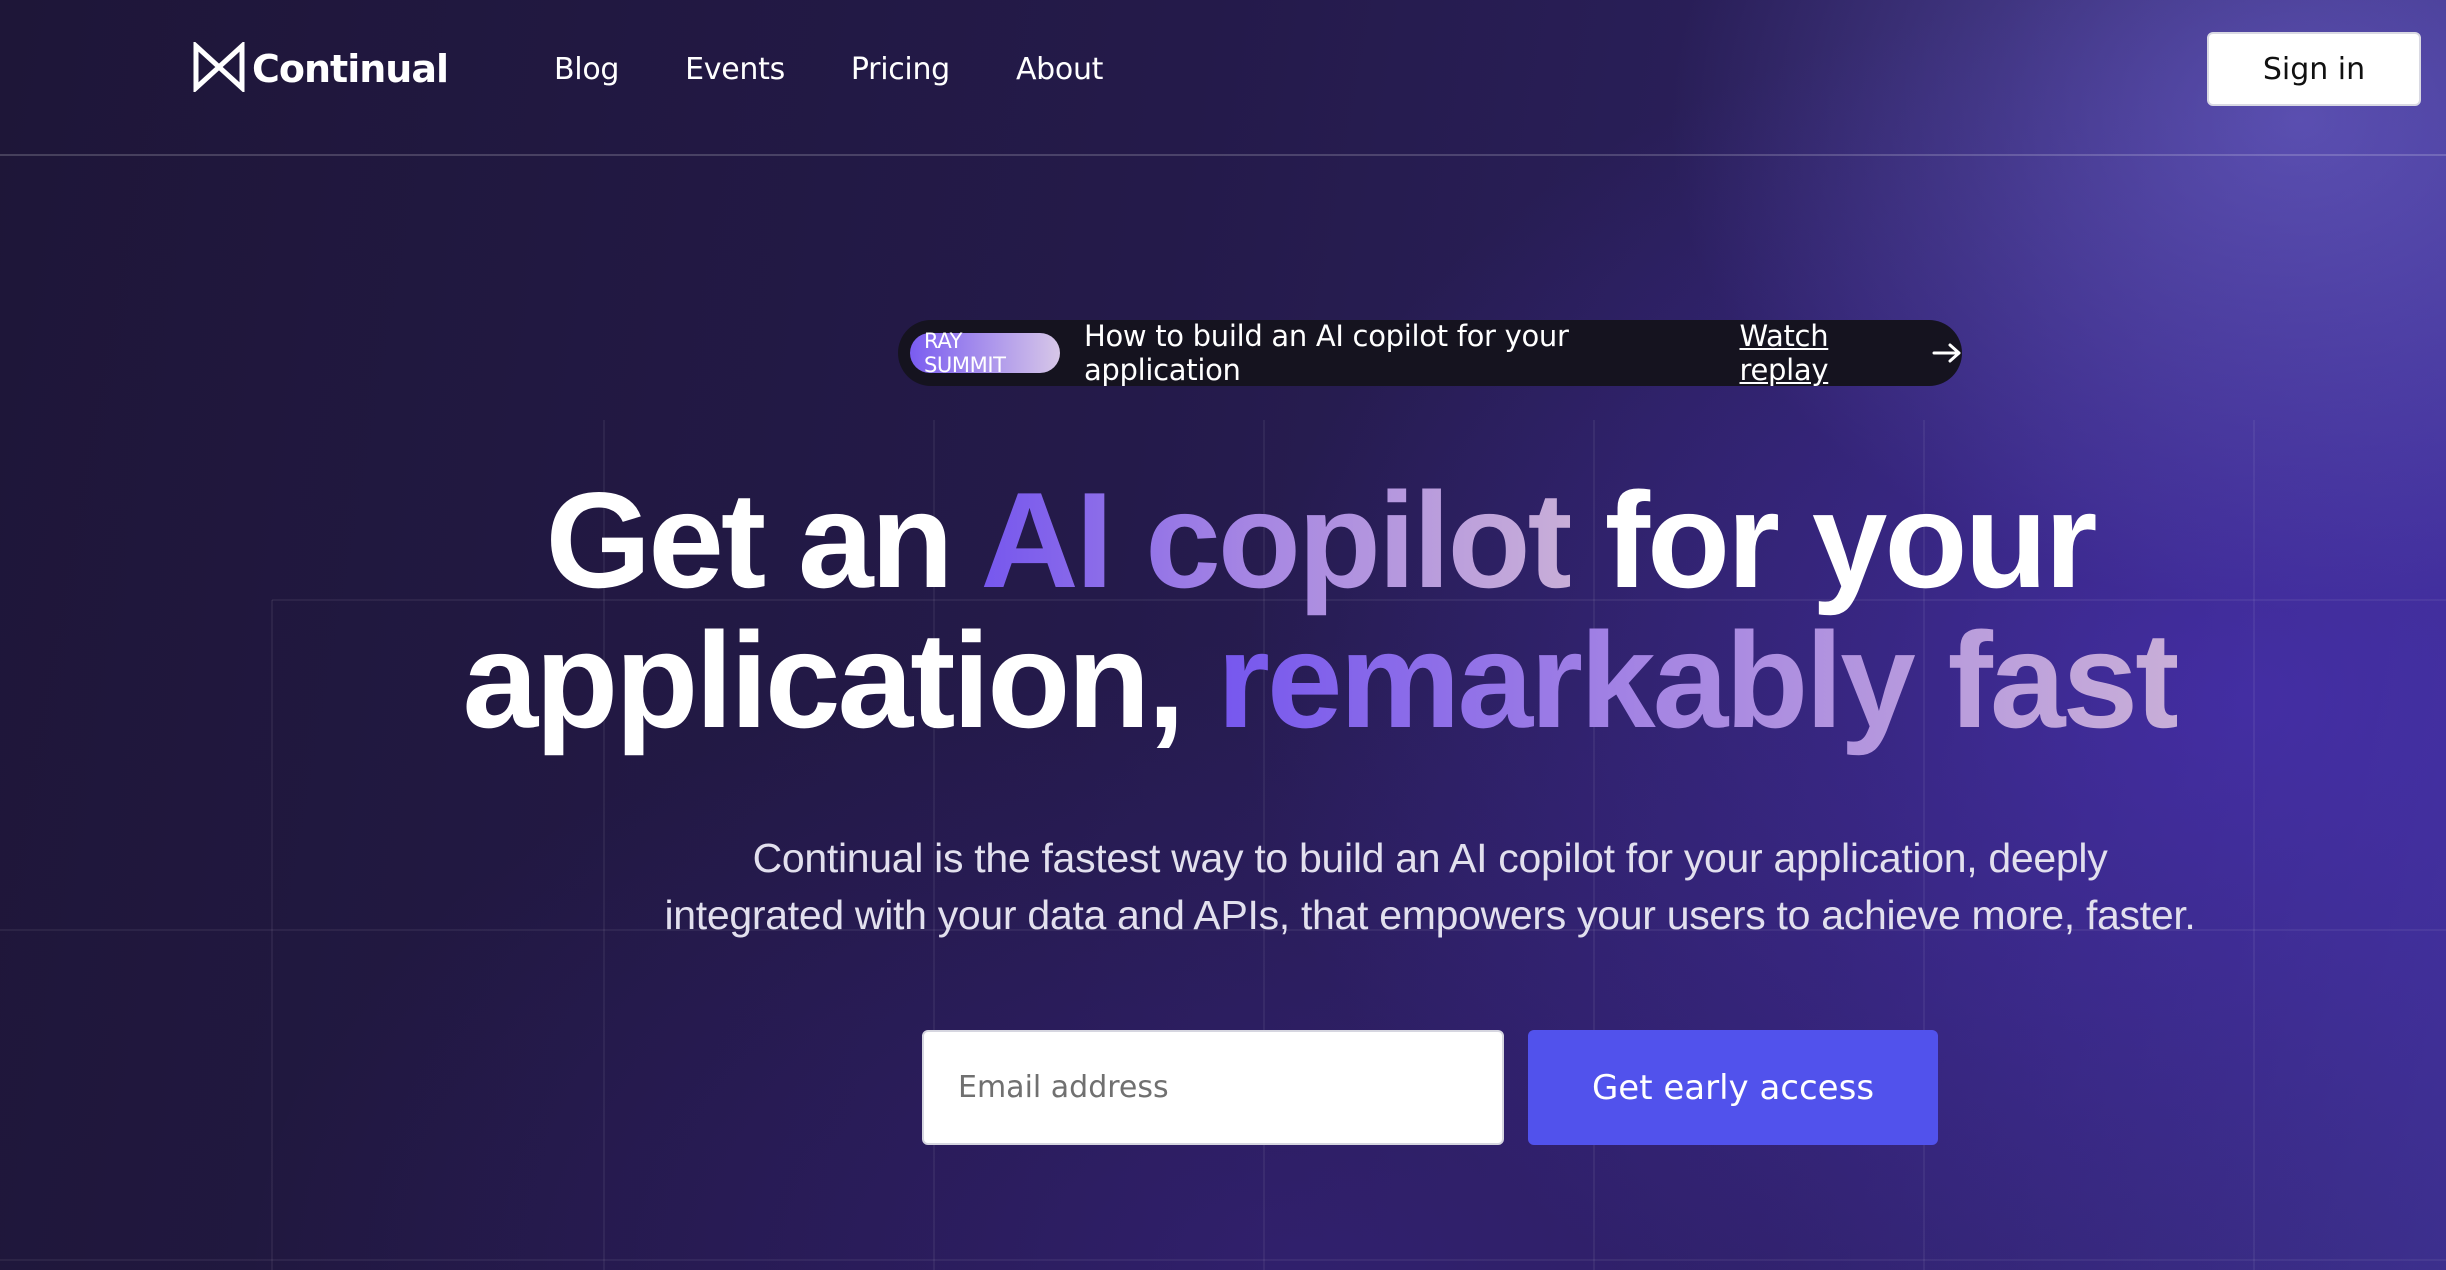  Describe the element at coordinates (350, 69) in the screenshot. I see `logo-text: Continual` at that location.